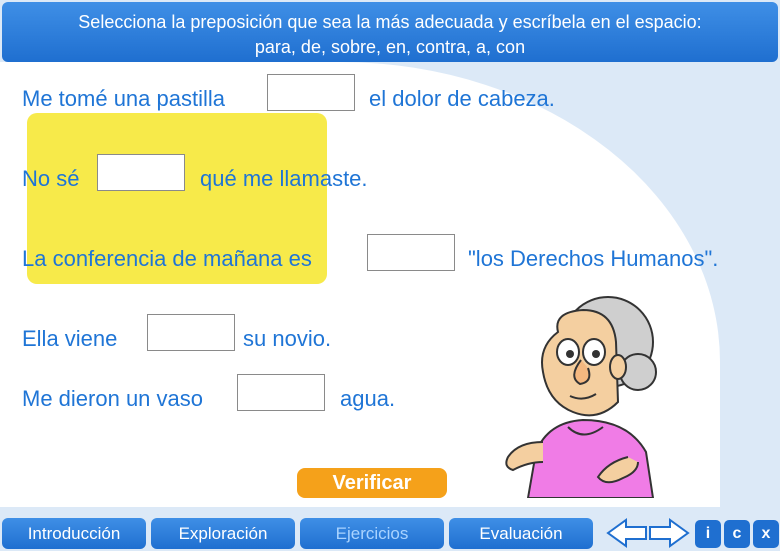 The image size is (780, 551). I want to click on sentence-4-end: su novio., so click(287, 338).